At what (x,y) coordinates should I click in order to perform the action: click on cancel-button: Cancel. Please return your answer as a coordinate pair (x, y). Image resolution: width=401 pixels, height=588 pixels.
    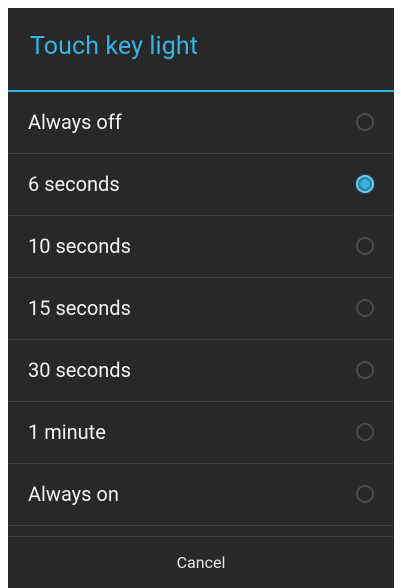
    Looking at the image, I should click on (201, 562).